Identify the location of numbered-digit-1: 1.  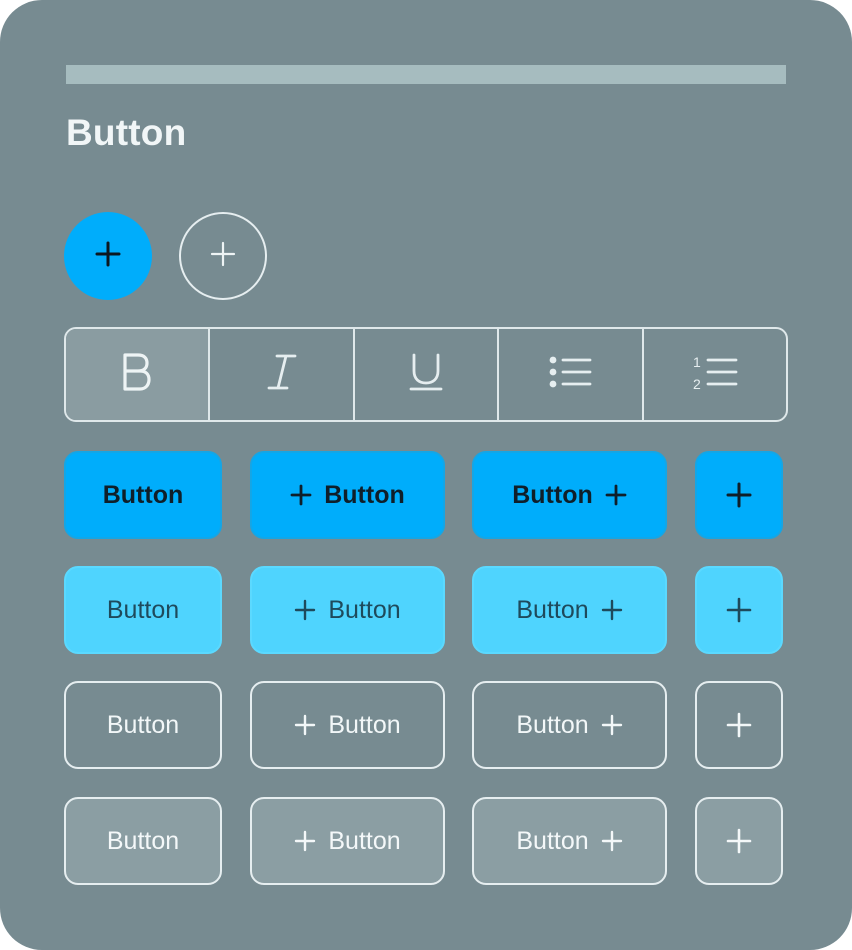
(697, 362).